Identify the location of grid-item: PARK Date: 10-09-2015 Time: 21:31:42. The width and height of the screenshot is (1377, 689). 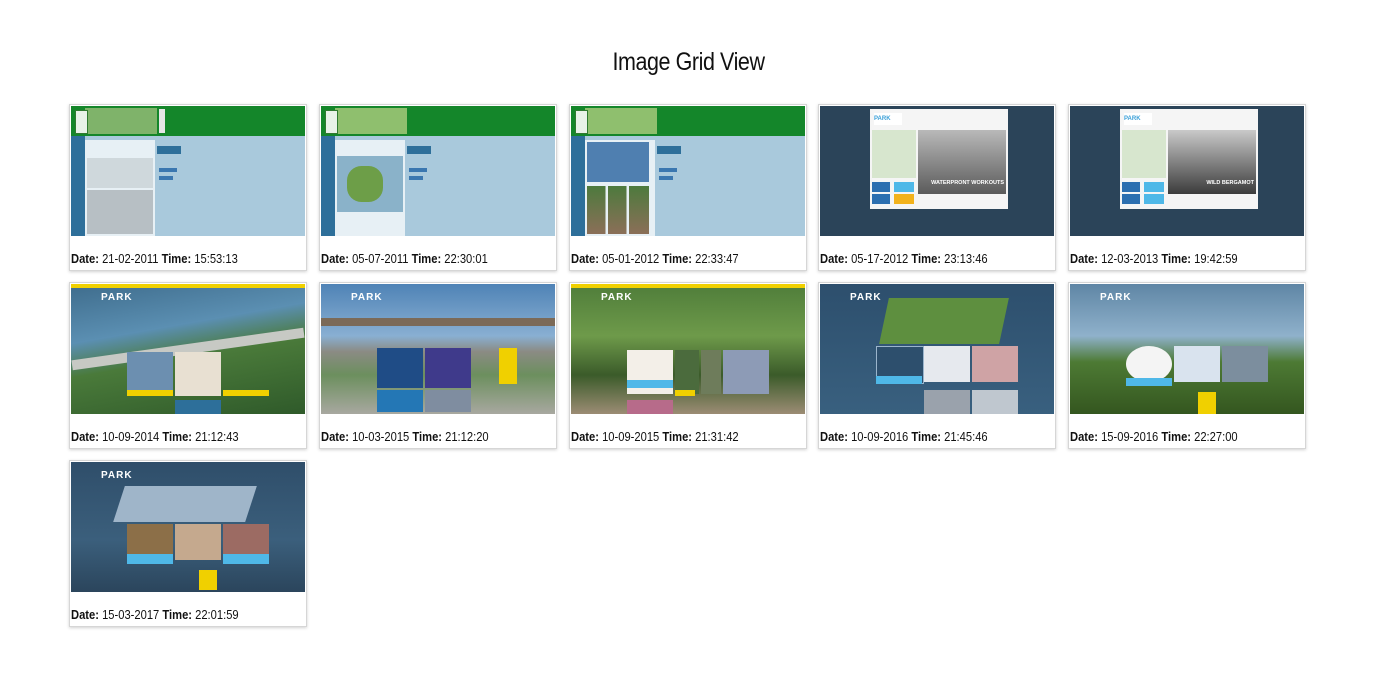
(688, 365).